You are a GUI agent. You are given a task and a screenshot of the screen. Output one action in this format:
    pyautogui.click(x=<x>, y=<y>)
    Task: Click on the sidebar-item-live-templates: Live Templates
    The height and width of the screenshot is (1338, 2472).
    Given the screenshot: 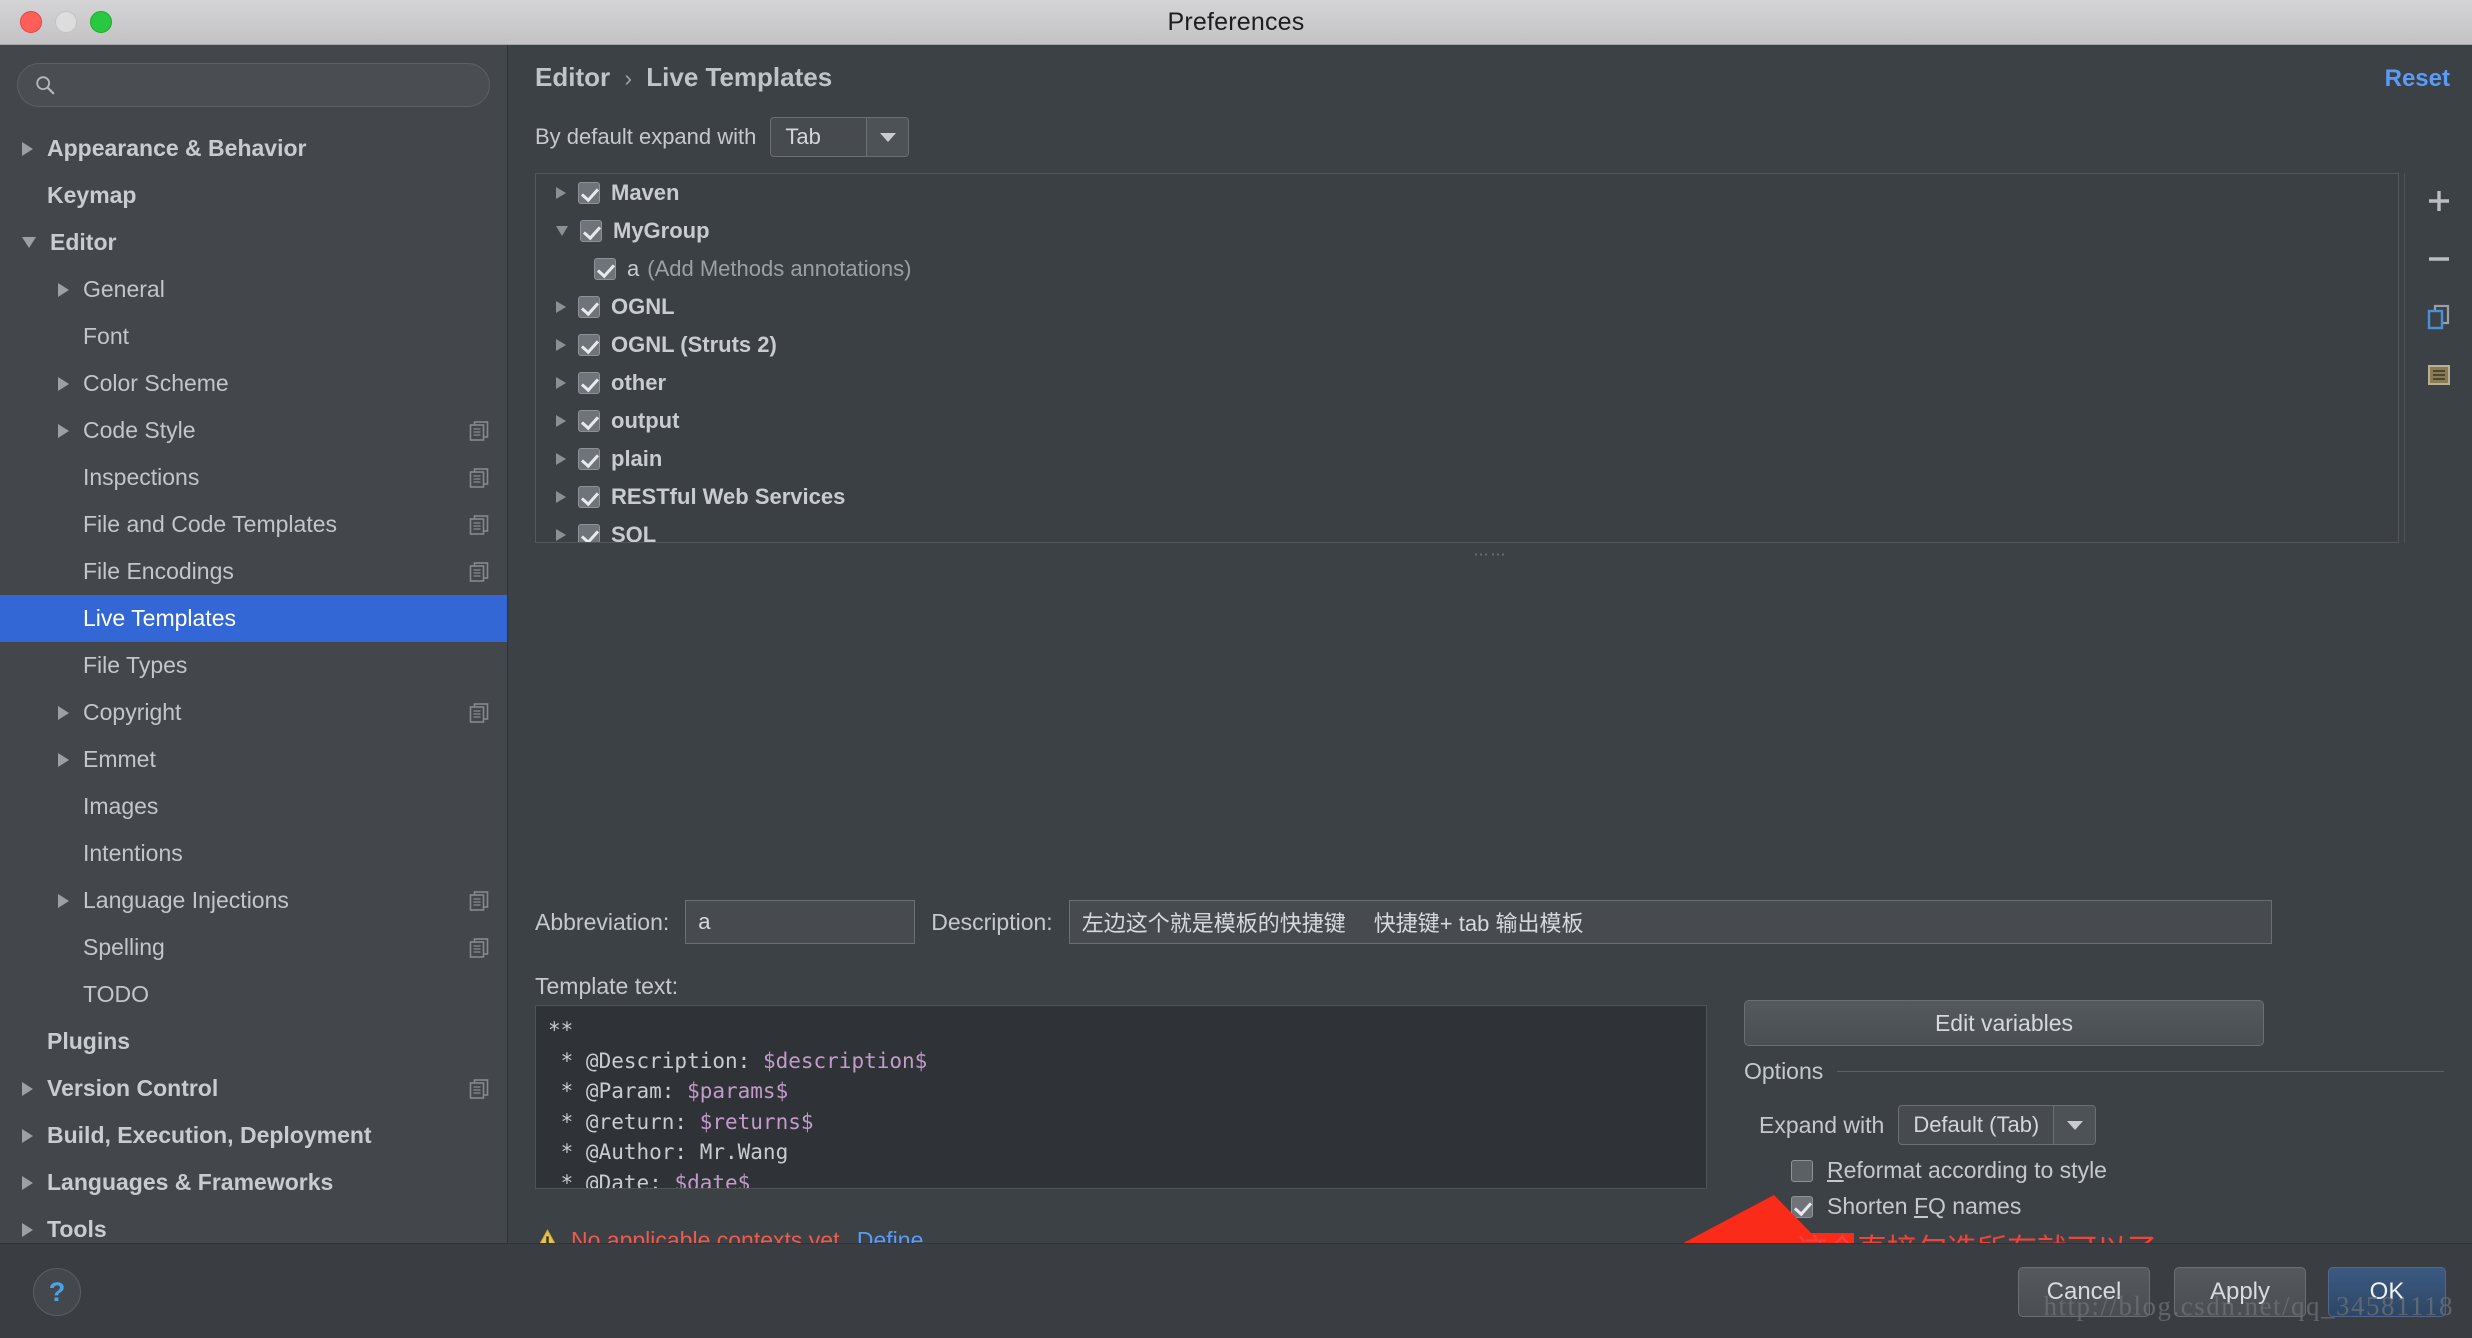 What is the action you would take?
    pyautogui.click(x=253, y=618)
    